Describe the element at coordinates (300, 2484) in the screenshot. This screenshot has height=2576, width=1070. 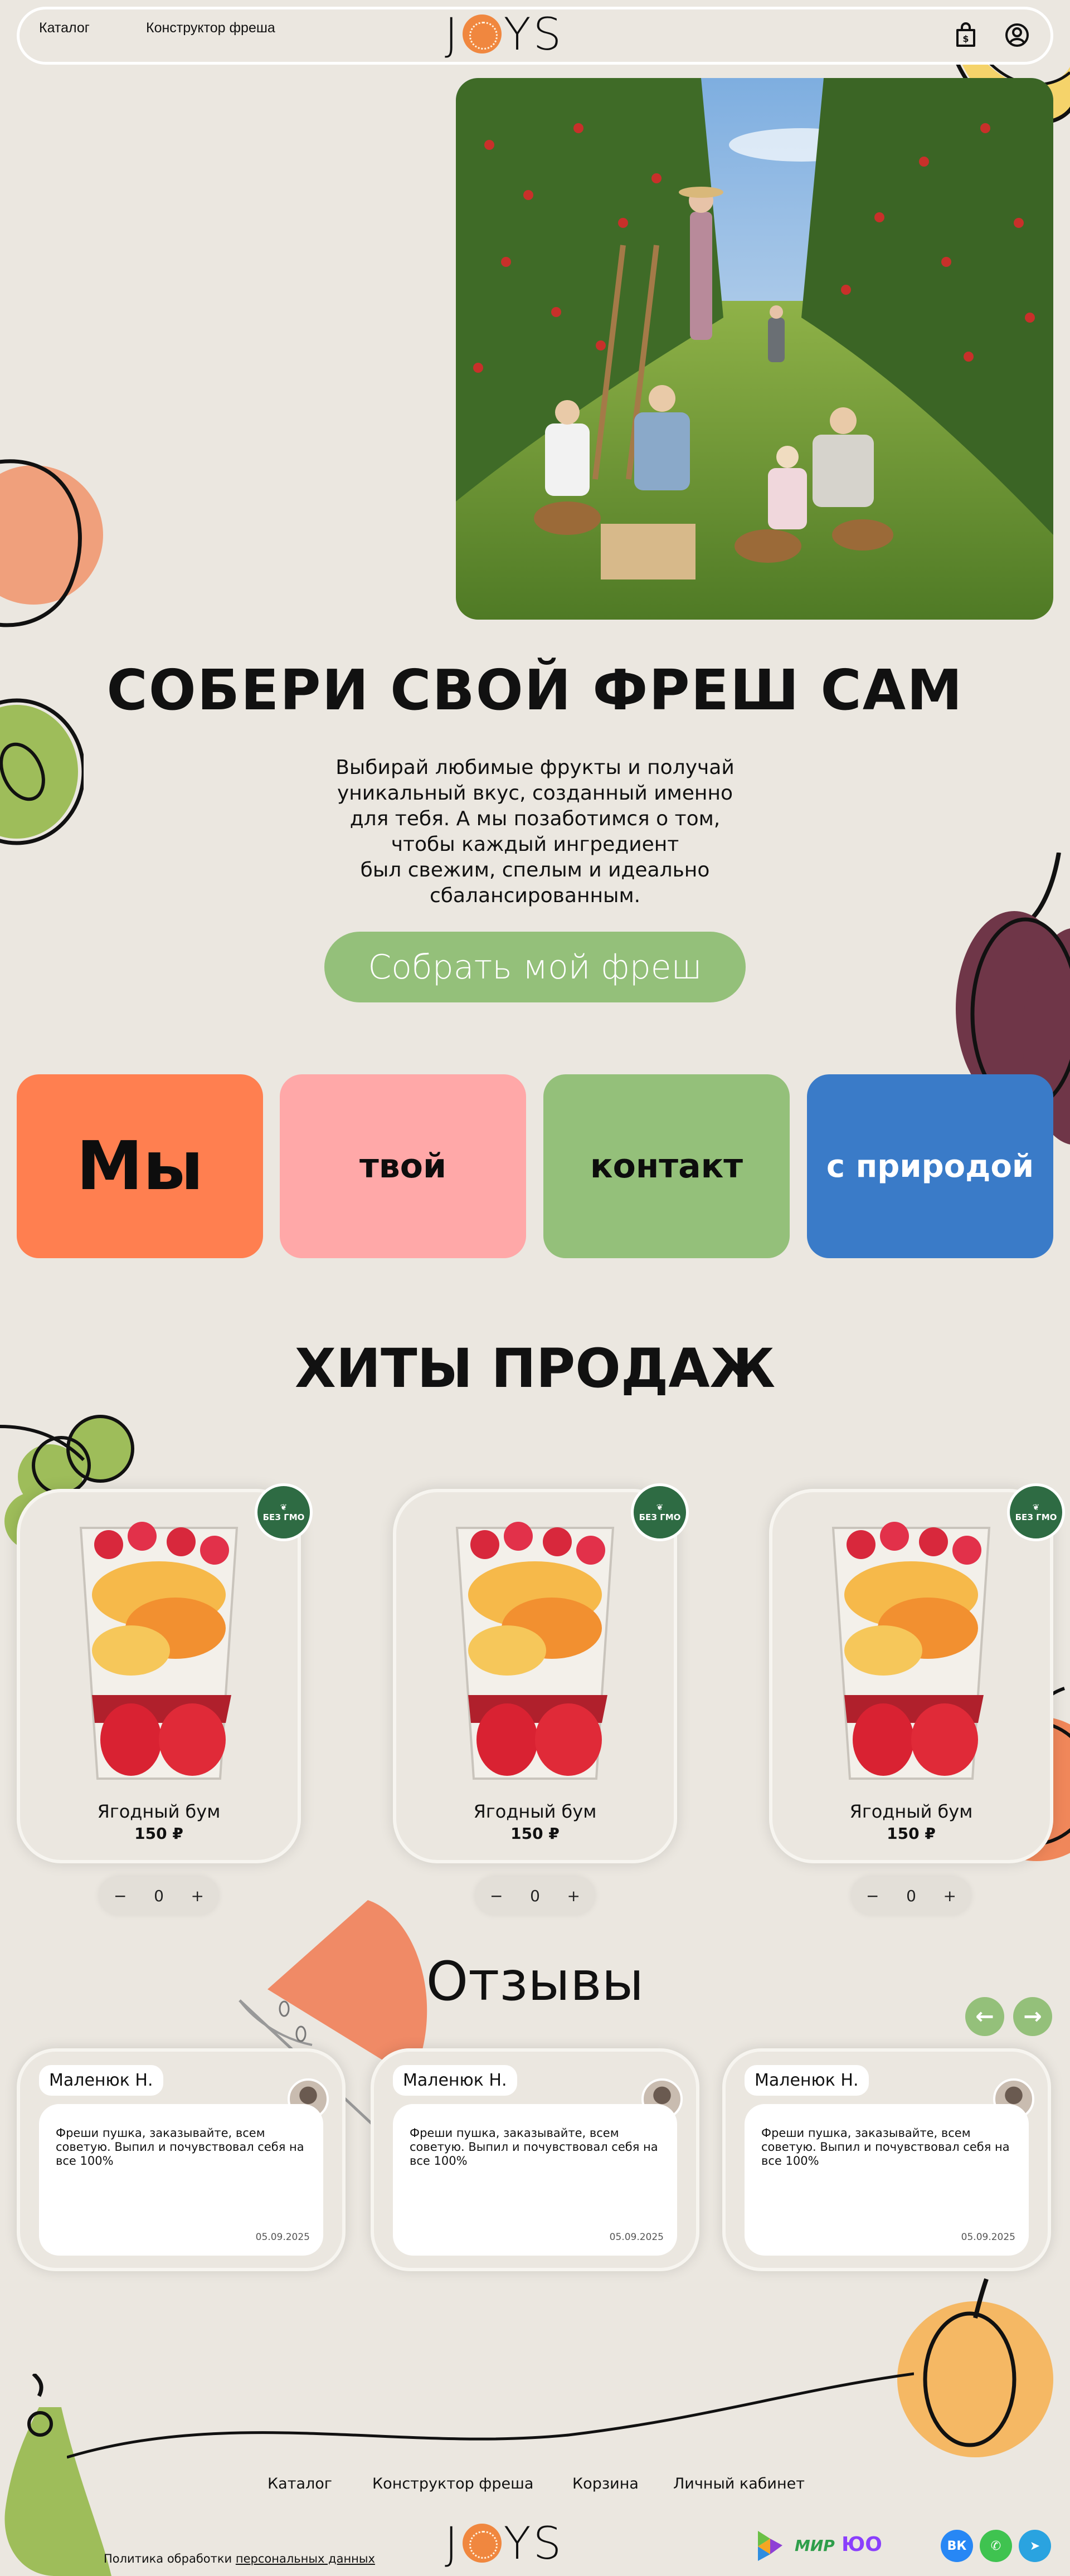
I see `footer-catalog-link: Каталог` at that location.